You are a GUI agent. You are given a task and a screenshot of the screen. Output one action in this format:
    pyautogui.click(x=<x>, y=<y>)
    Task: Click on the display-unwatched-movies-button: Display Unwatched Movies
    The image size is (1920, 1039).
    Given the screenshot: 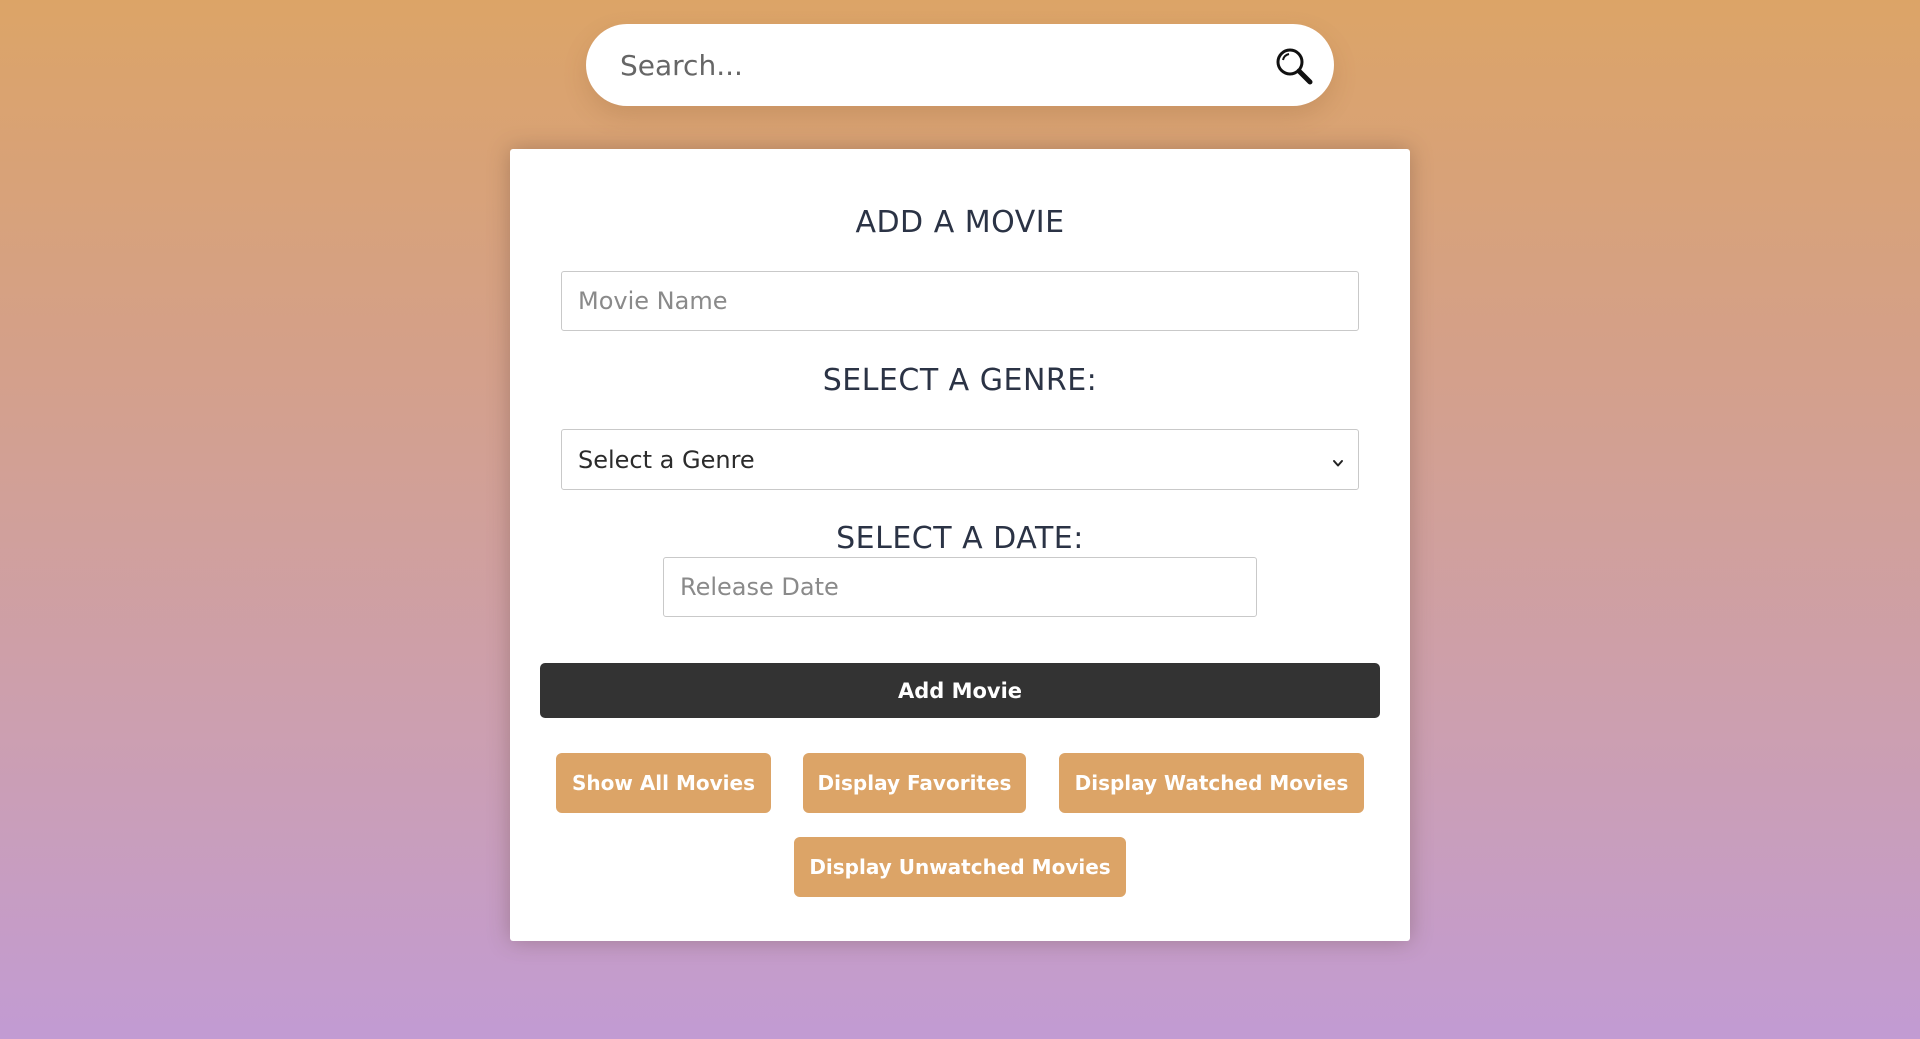 What is the action you would take?
    pyautogui.click(x=960, y=867)
    